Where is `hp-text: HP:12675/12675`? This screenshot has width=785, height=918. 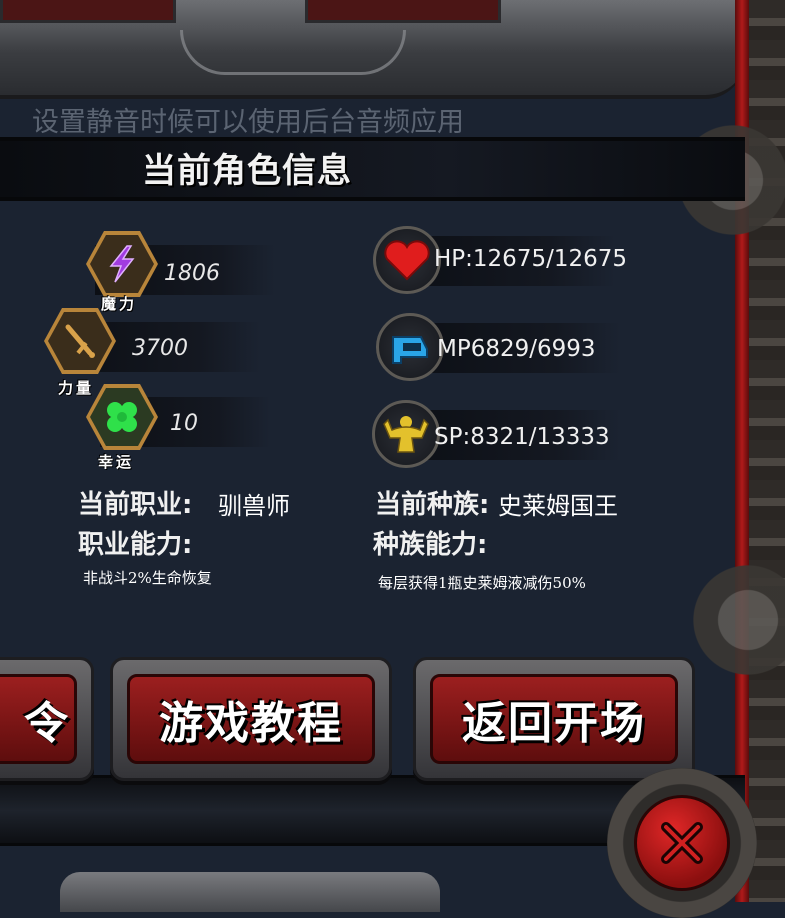 hp-text: HP:12675/12675 is located at coordinates (530, 259).